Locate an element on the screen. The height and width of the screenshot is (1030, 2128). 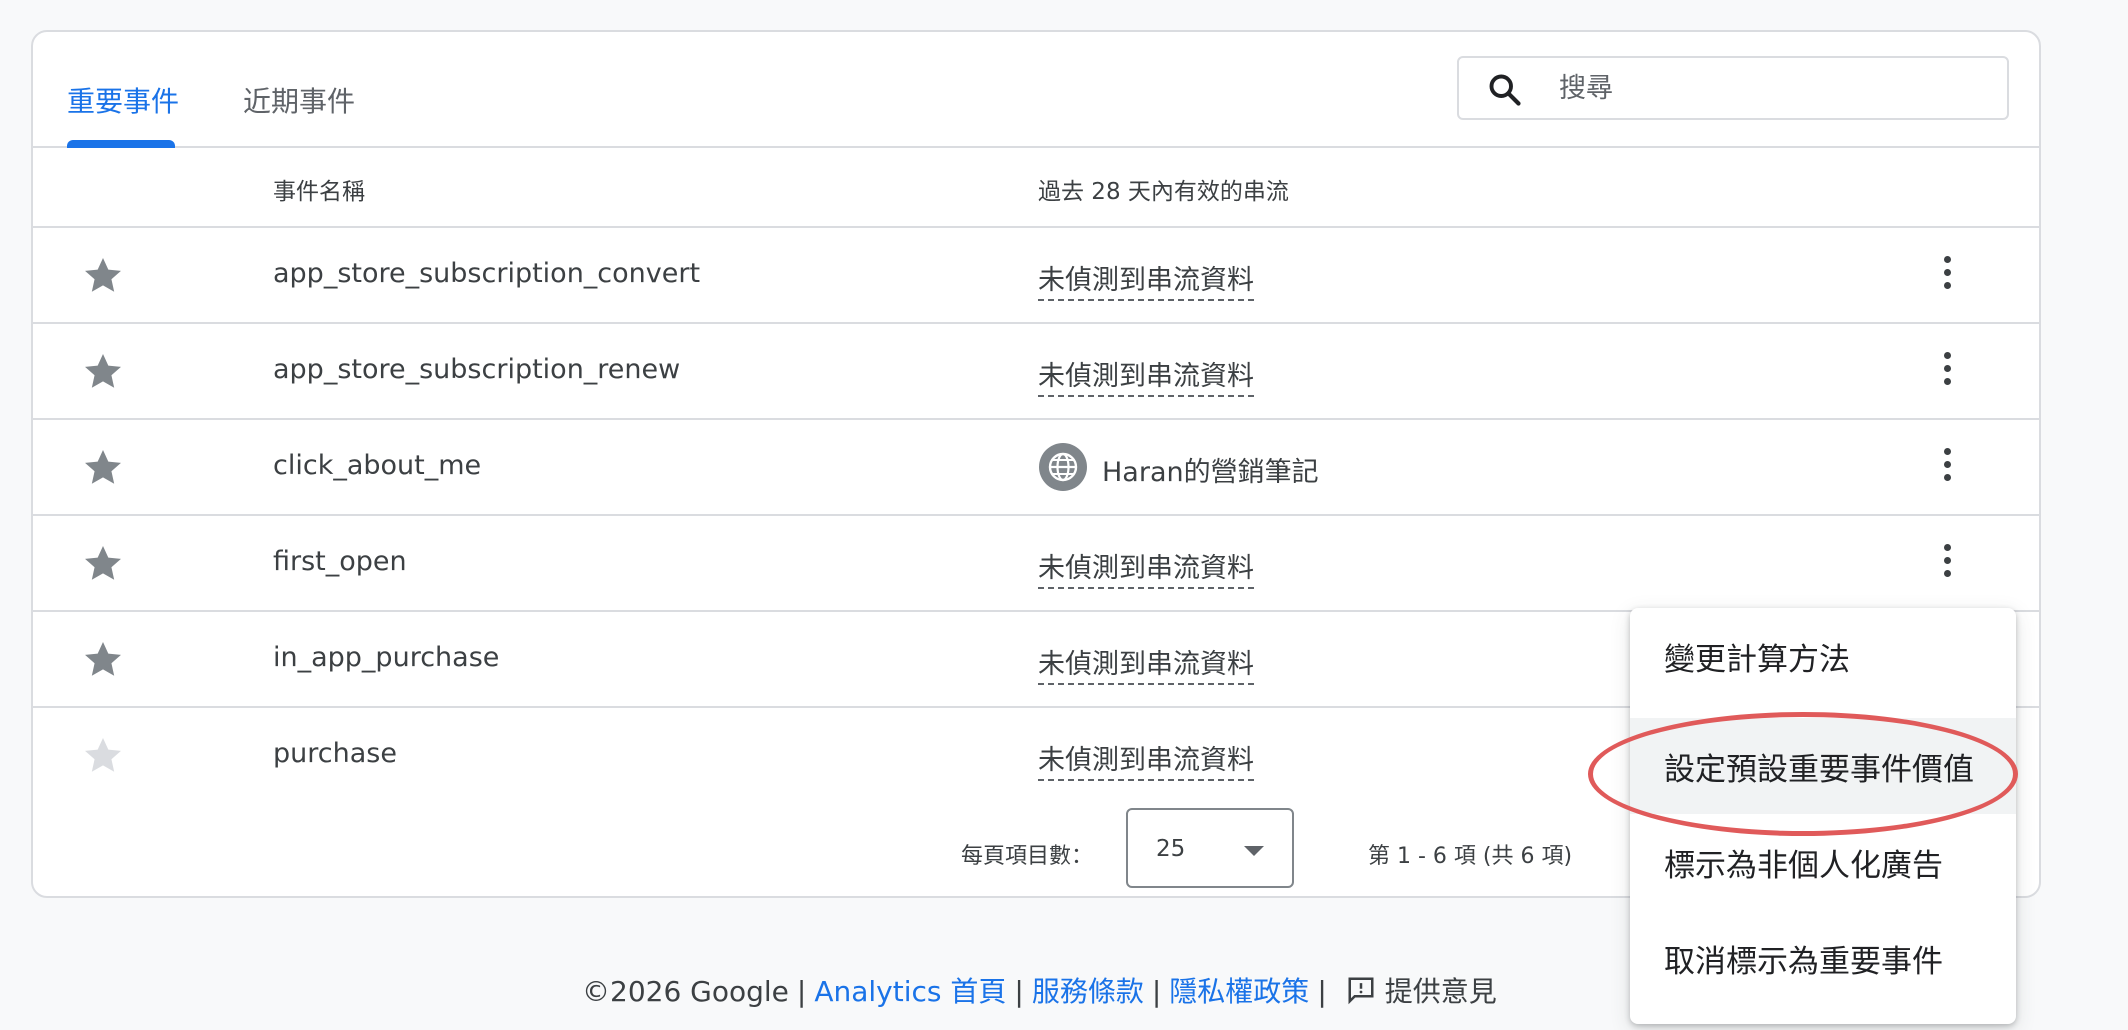
footer-link-terms: 服務條款 is located at coordinates (1088, 991).